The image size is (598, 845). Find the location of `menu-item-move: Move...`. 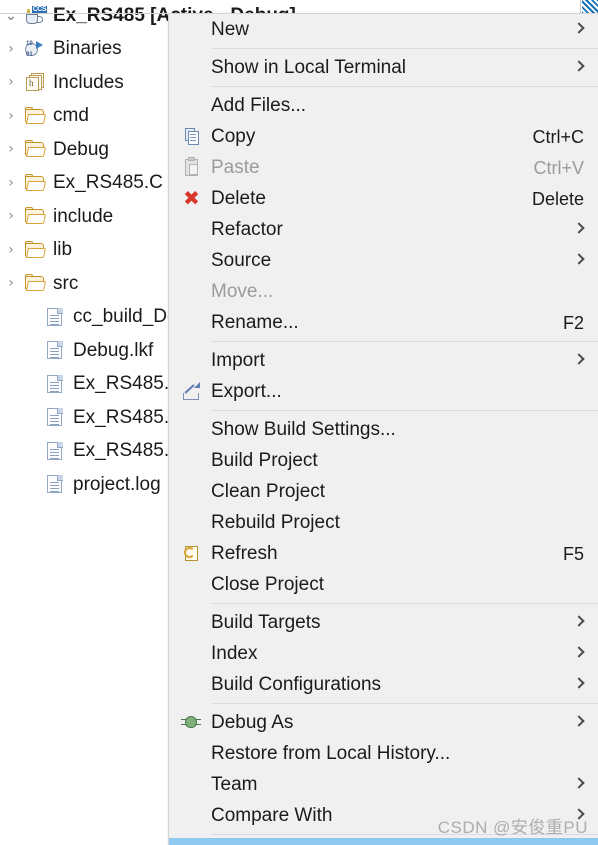

menu-item-move: Move... is located at coordinates (383, 291).